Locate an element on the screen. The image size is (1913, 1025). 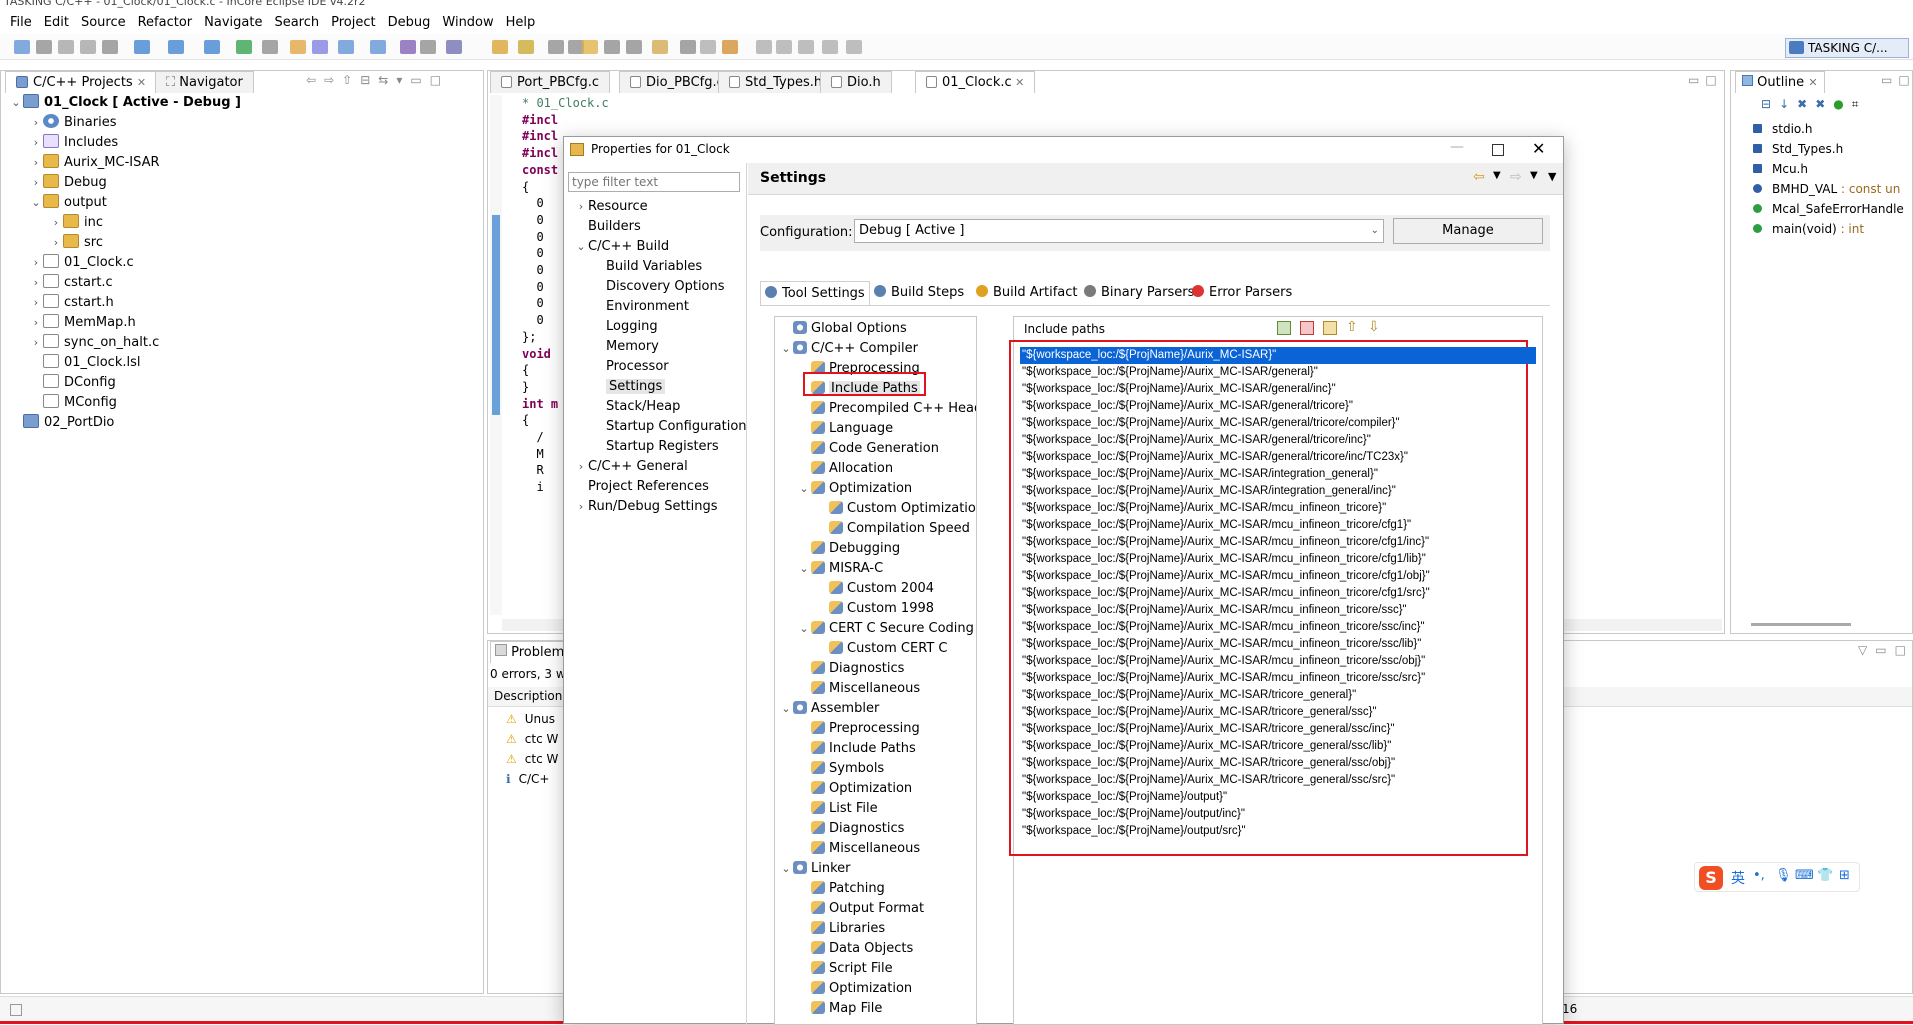
nav-item-startup-registers: Startup Registers is located at coordinates (655, 447).